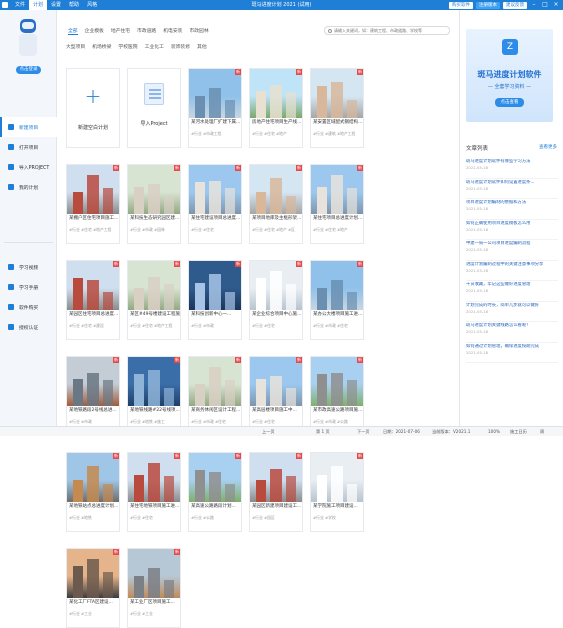  I want to click on sidebar-item-license: 授权认证, so click(28, 327).